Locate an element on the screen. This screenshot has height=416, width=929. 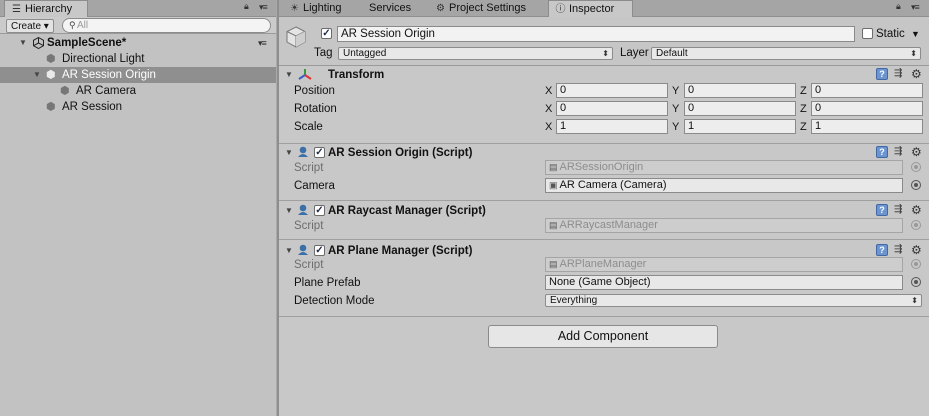
tag-label: Tag is located at coordinates (323, 53).